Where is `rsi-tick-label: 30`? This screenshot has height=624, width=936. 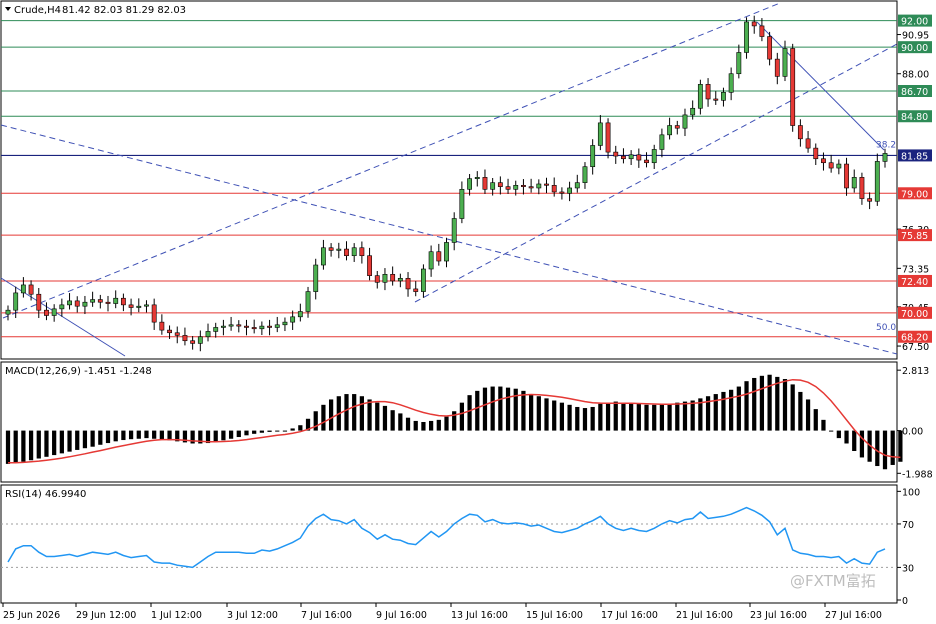 rsi-tick-label: 30 is located at coordinates (908, 568).